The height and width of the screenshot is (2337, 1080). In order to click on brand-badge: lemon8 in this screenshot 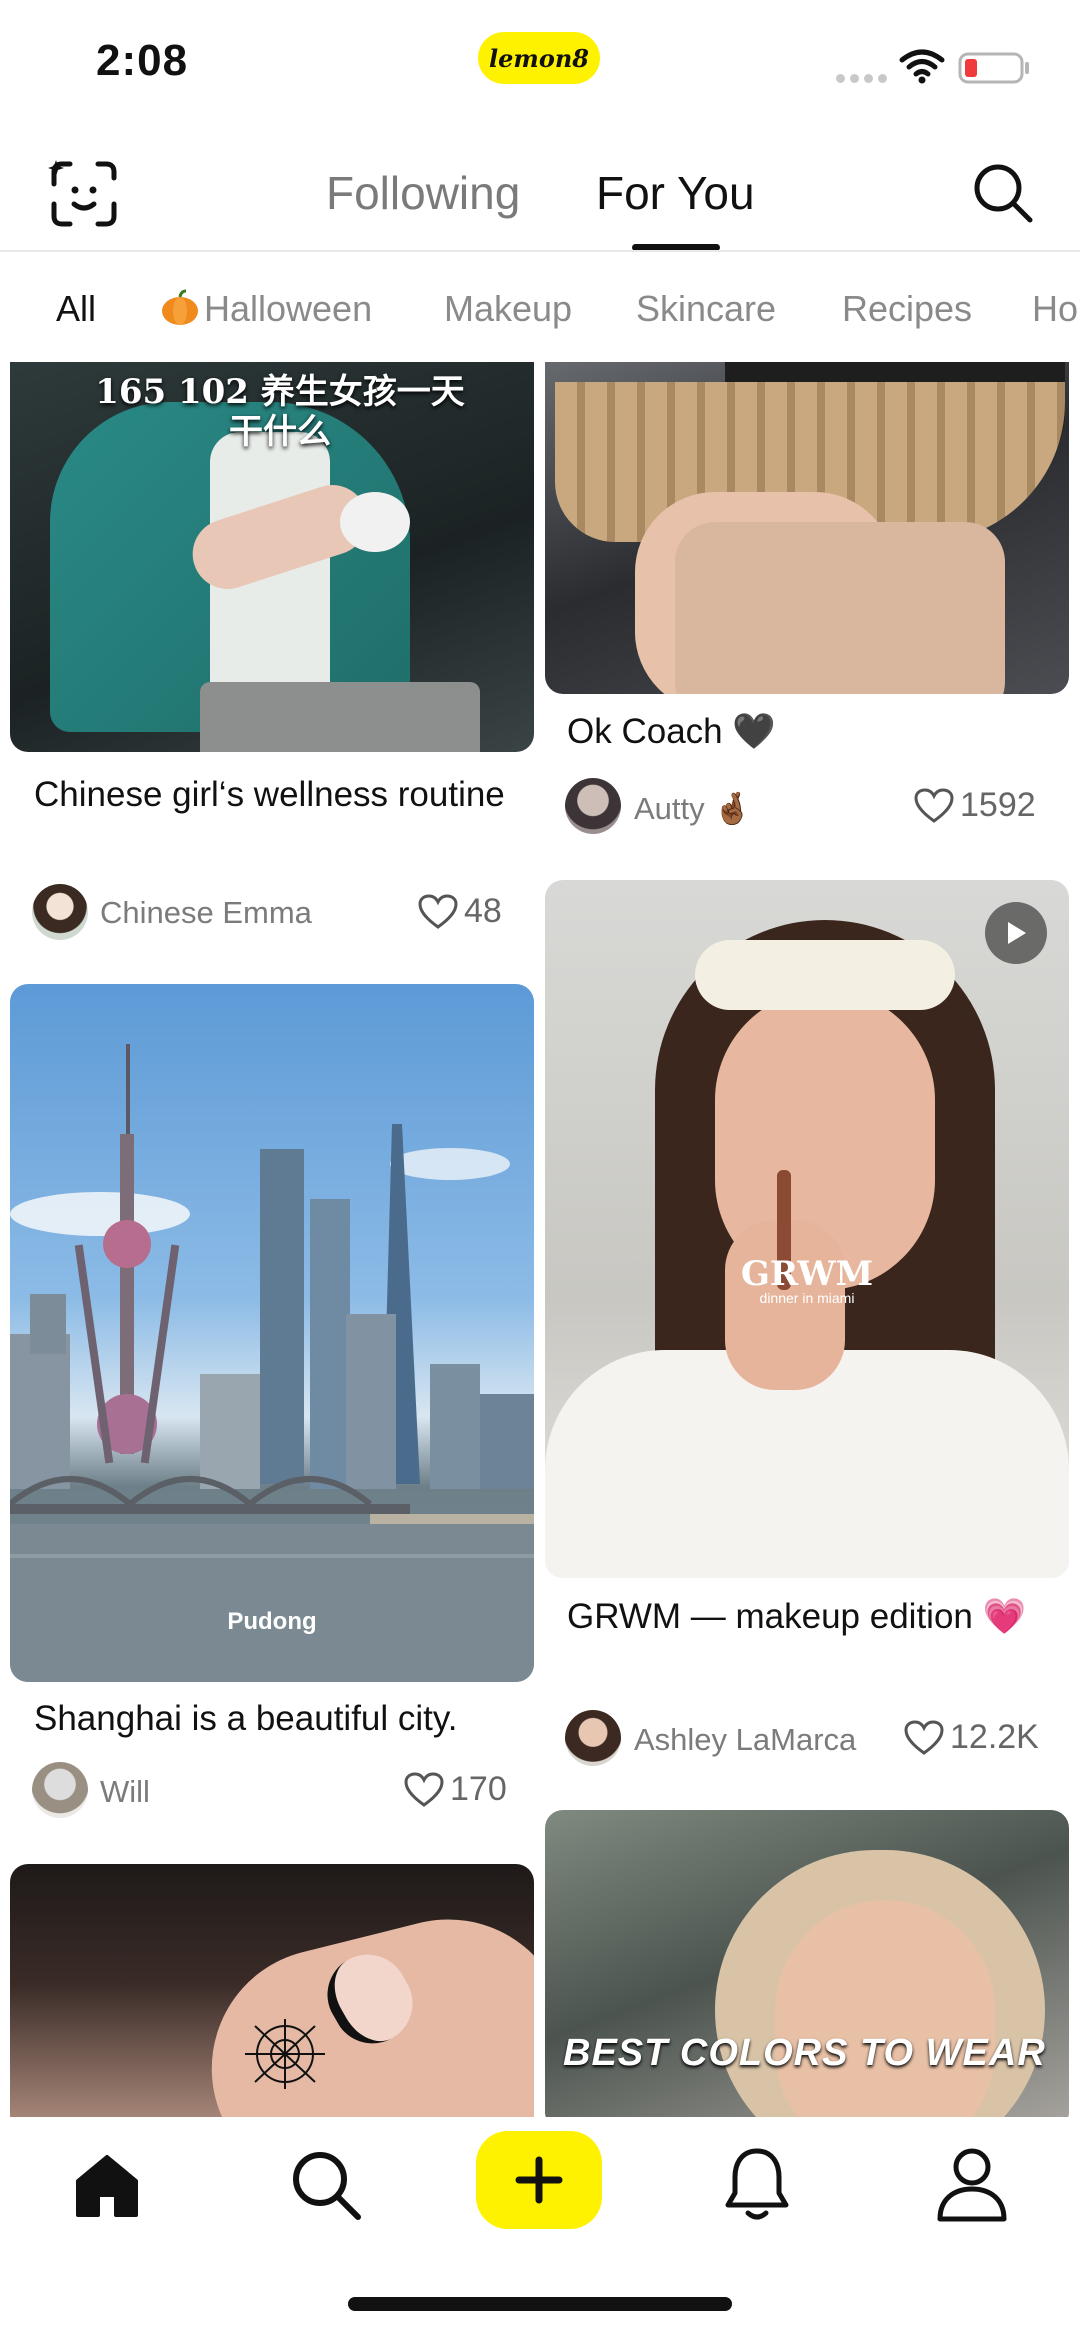, I will do `click(539, 58)`.